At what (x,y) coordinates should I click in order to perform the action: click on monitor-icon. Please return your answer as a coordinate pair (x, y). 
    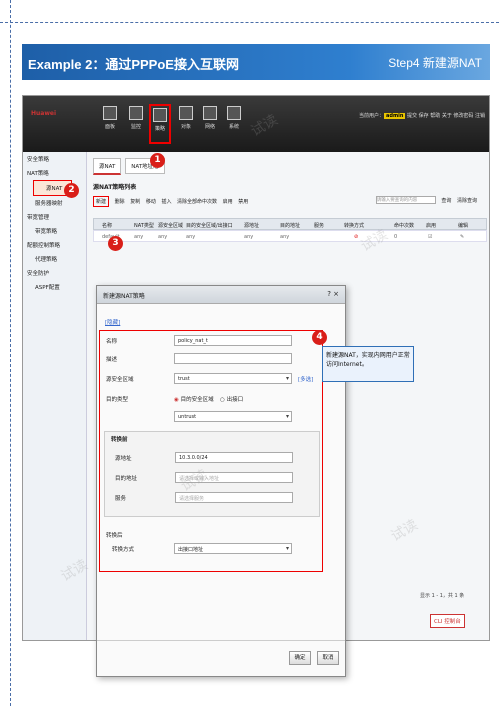
    Looking at the image, I should click on (136, 113).